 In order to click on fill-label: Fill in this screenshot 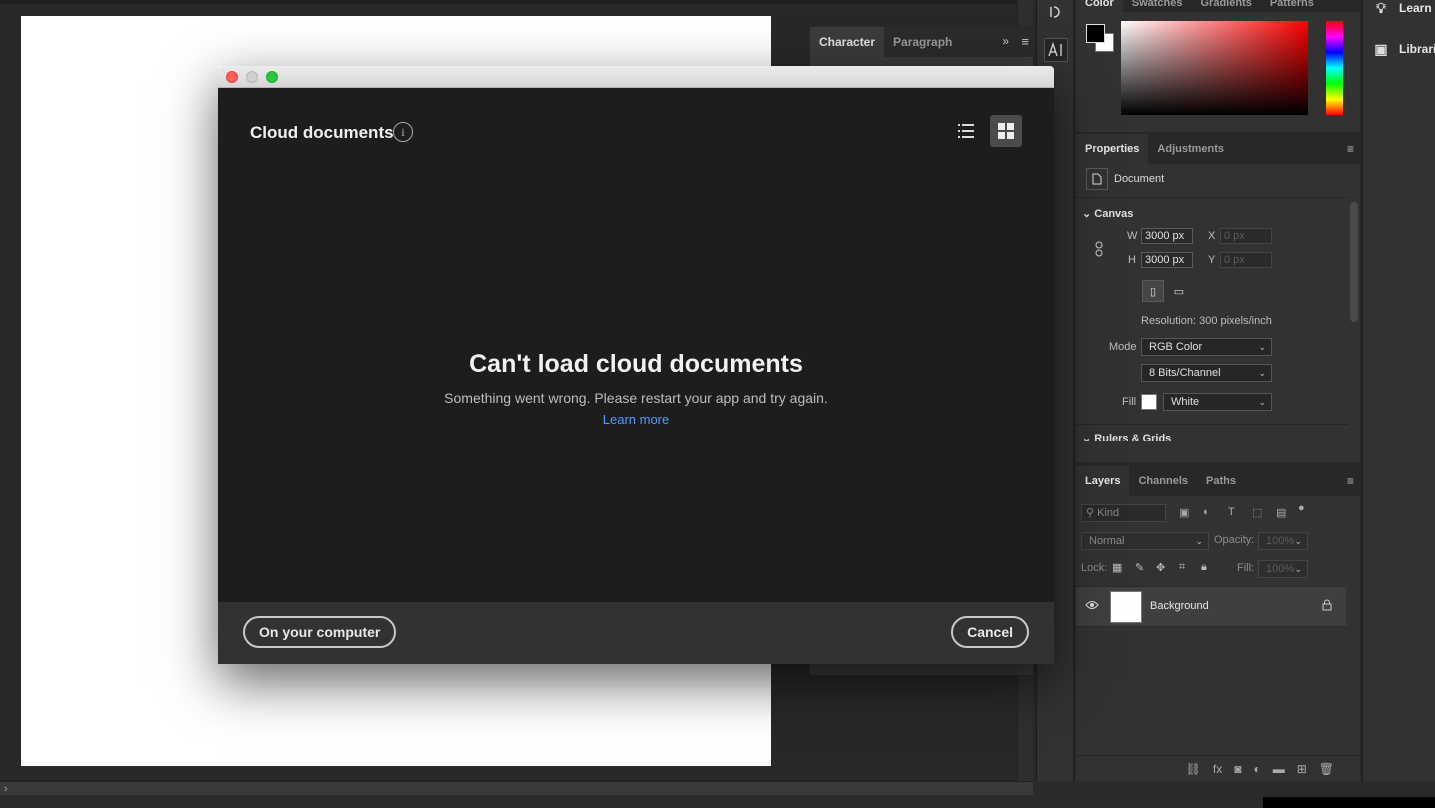, I will do `click(1129, 402)`.